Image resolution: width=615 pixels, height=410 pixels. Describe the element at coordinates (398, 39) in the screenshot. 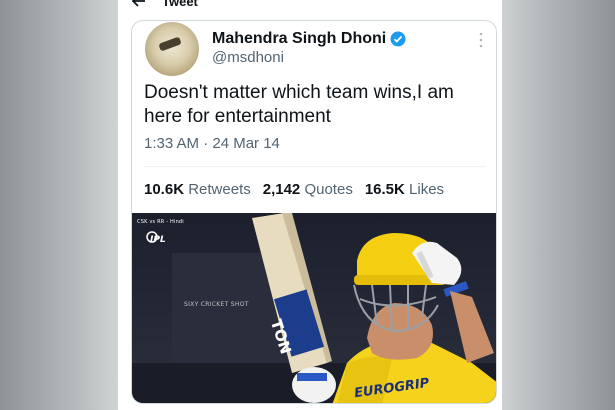

I see `verified-badge-icon` at that location.